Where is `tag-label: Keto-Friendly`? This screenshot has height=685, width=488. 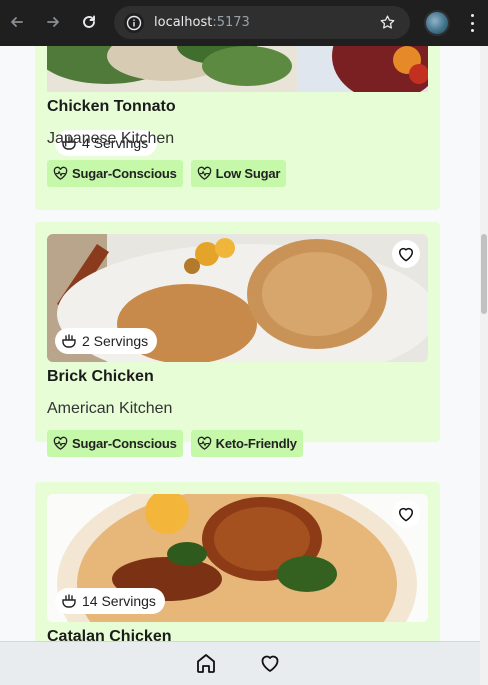
tag-label: Keto-Friendly is located at coordinates (256, 443).